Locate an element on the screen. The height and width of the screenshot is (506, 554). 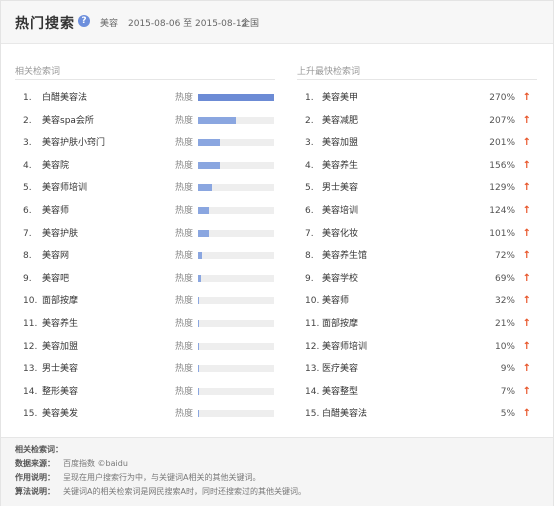
related-row: 4. 美容院 热度 is located at coordinates (150, 166).